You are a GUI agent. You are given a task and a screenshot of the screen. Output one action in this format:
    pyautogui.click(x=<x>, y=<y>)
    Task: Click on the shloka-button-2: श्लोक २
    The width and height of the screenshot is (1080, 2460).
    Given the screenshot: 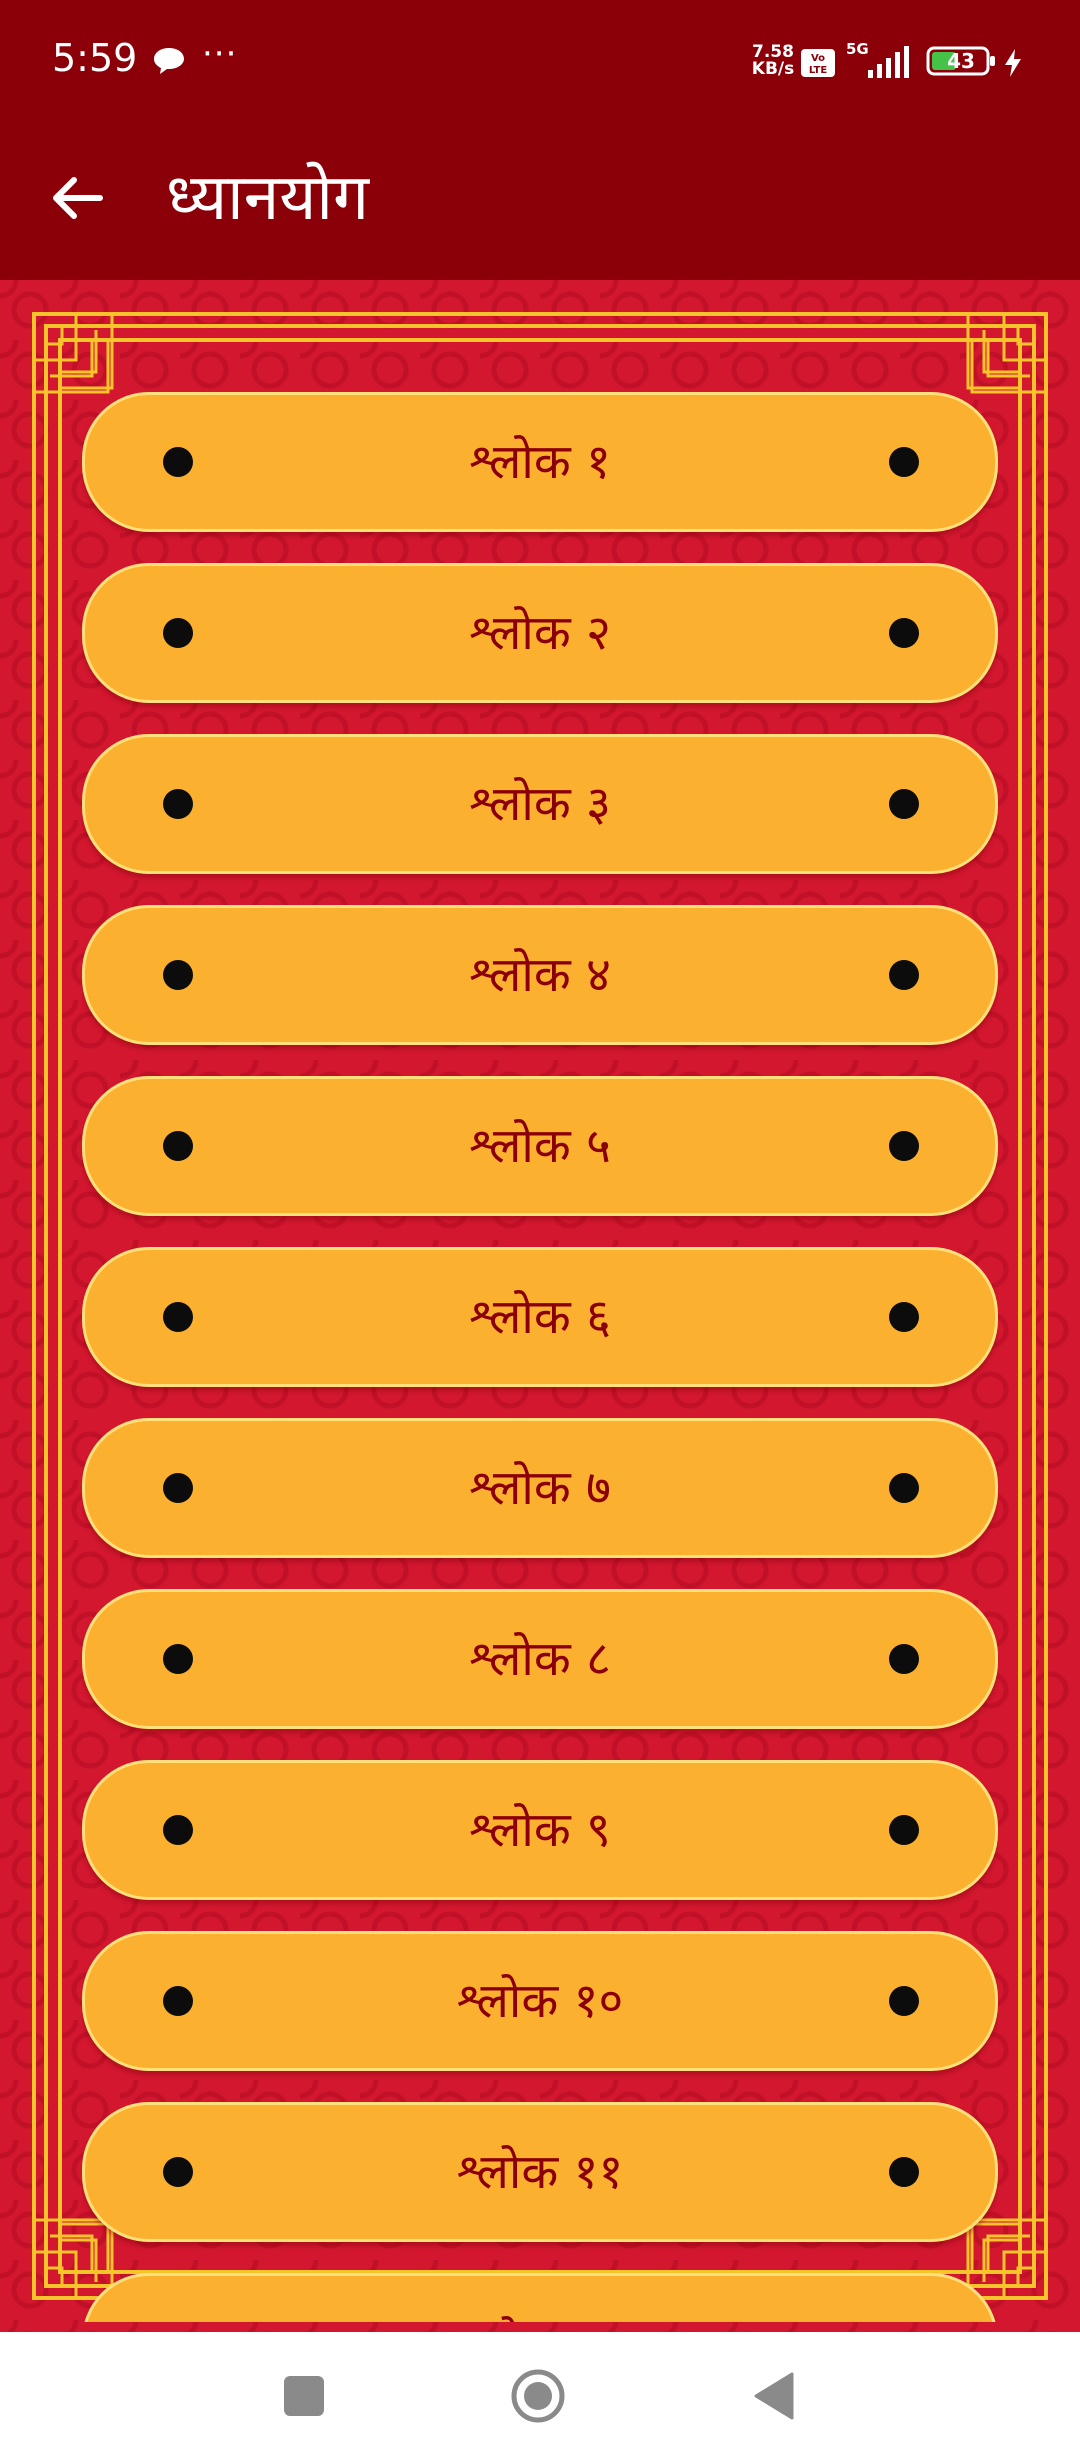 What is the action you would take?
    pyautogui.click(x=540, y=633)
    